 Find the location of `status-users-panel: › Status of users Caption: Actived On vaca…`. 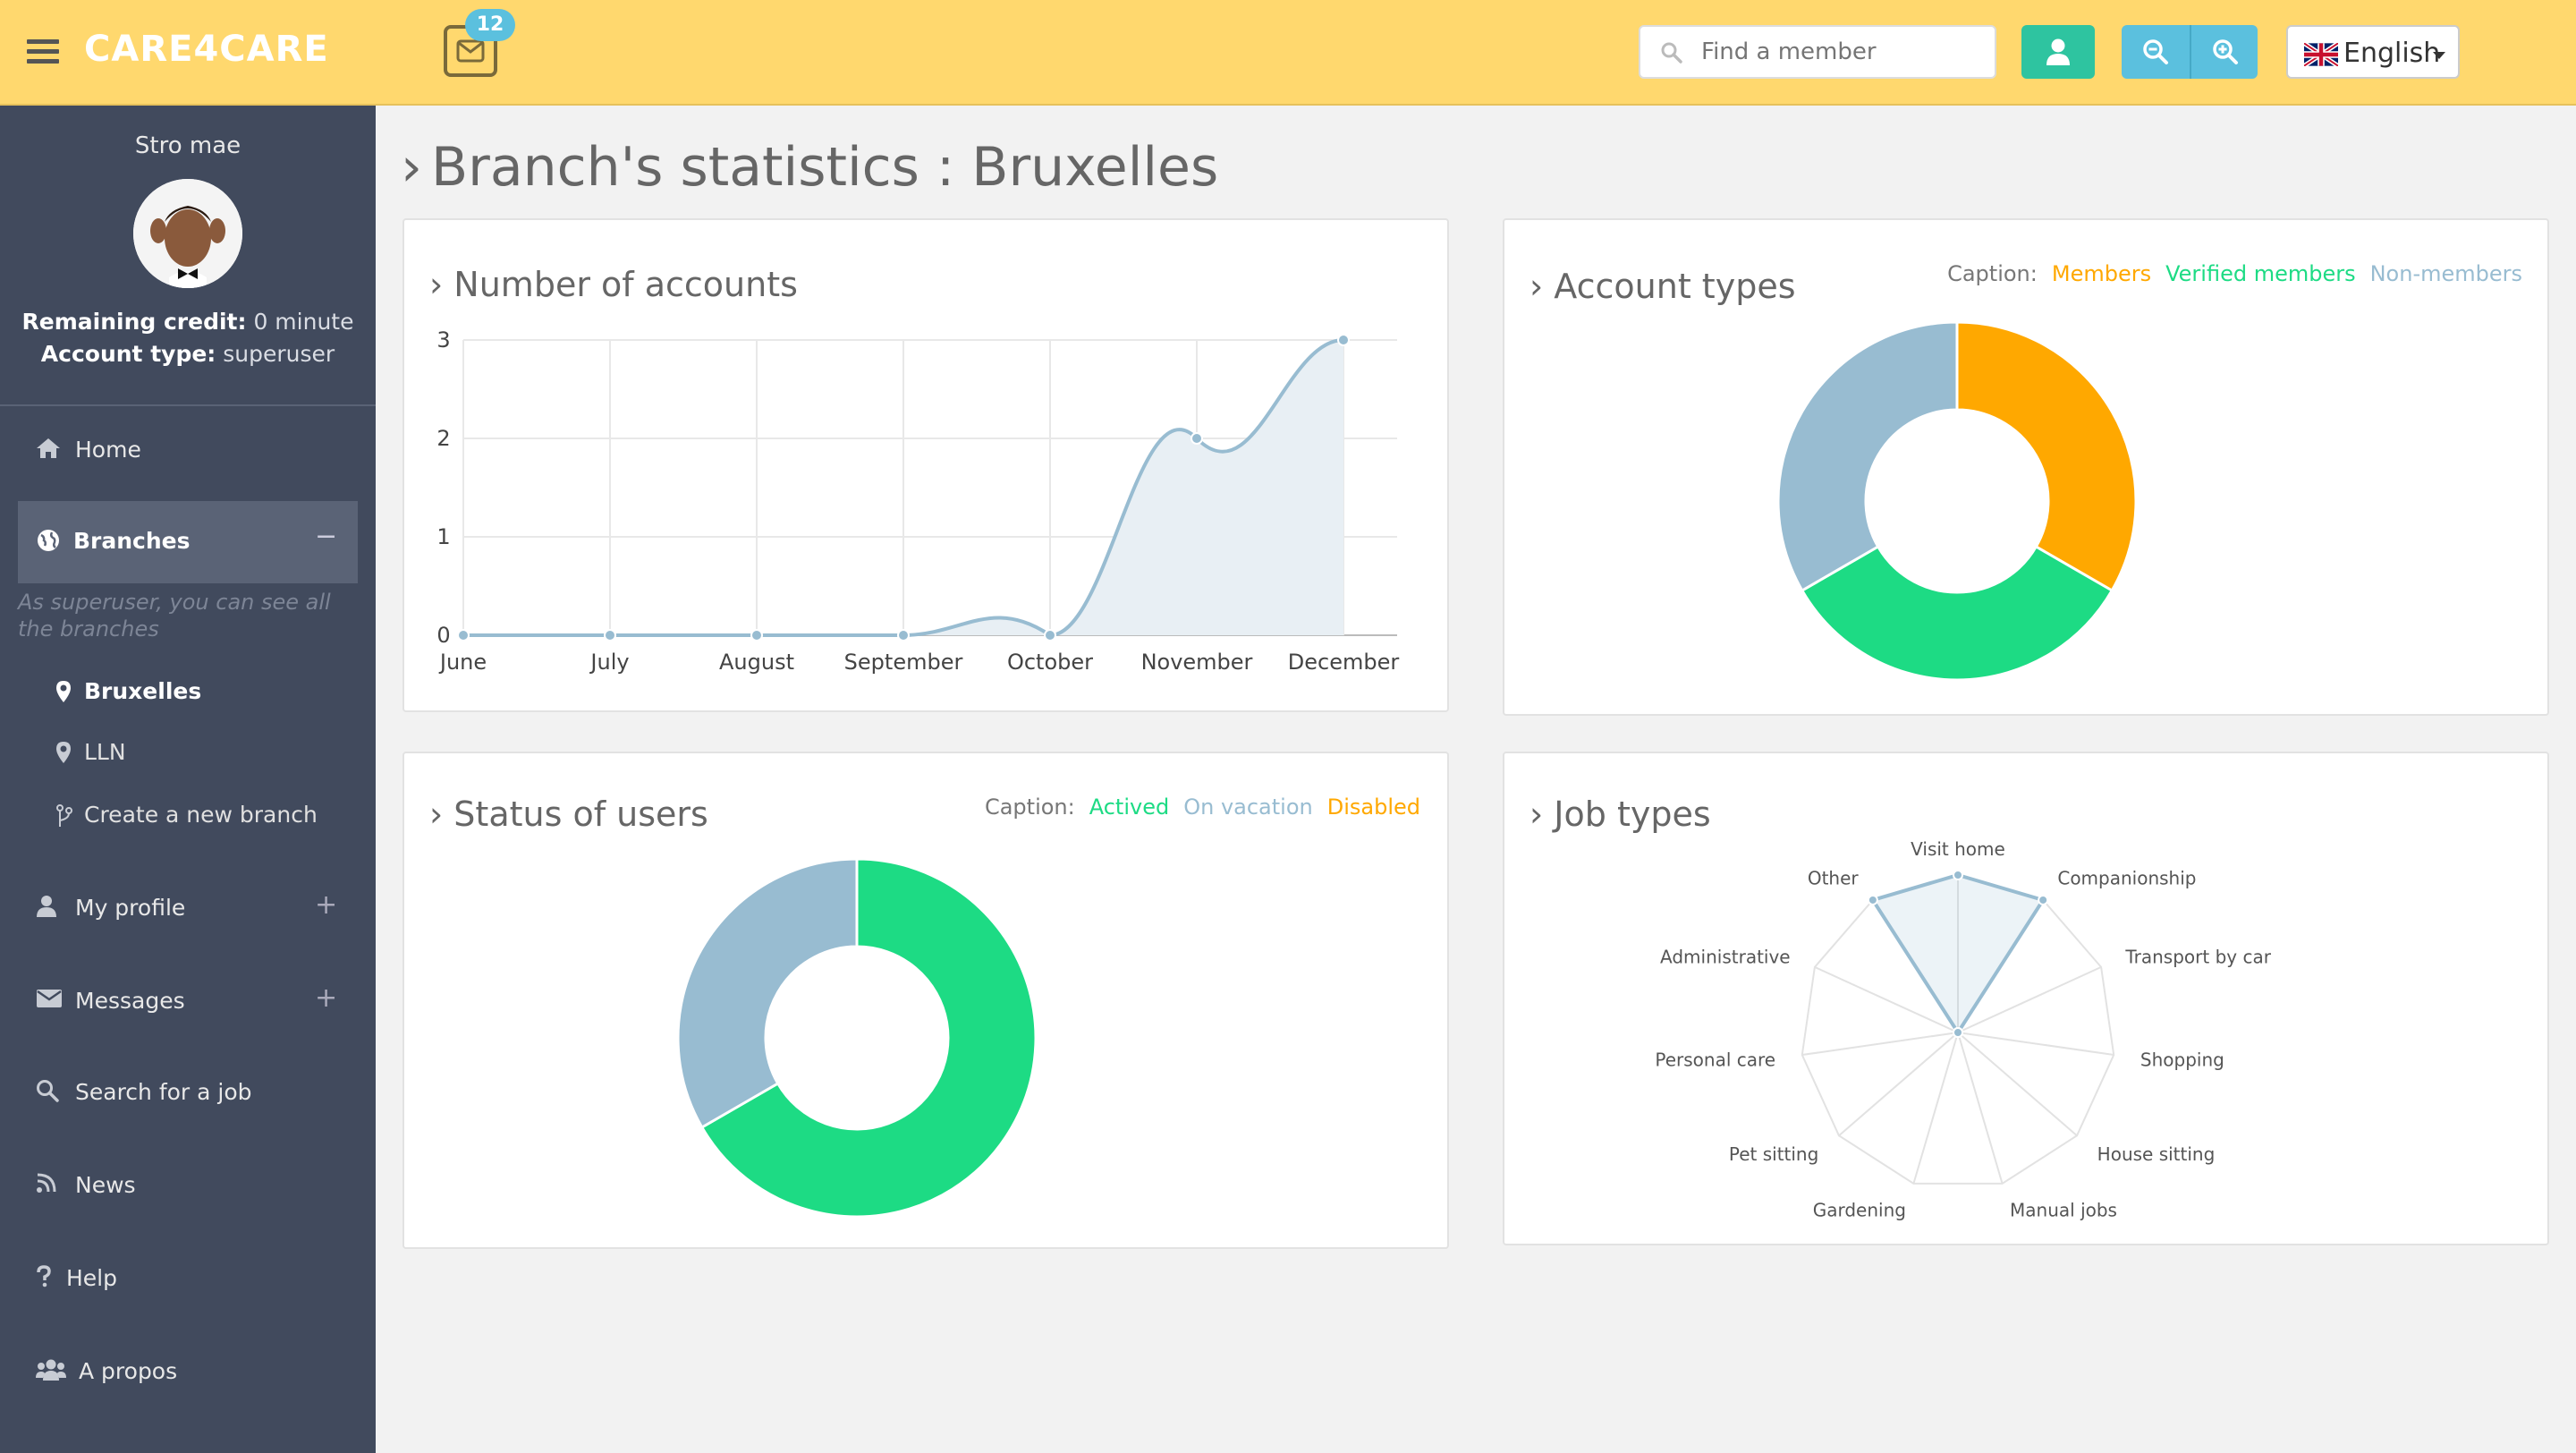

status-users-panel: › Status of users Caption: Actived On vaca… is located at coordinates (925, 1000).